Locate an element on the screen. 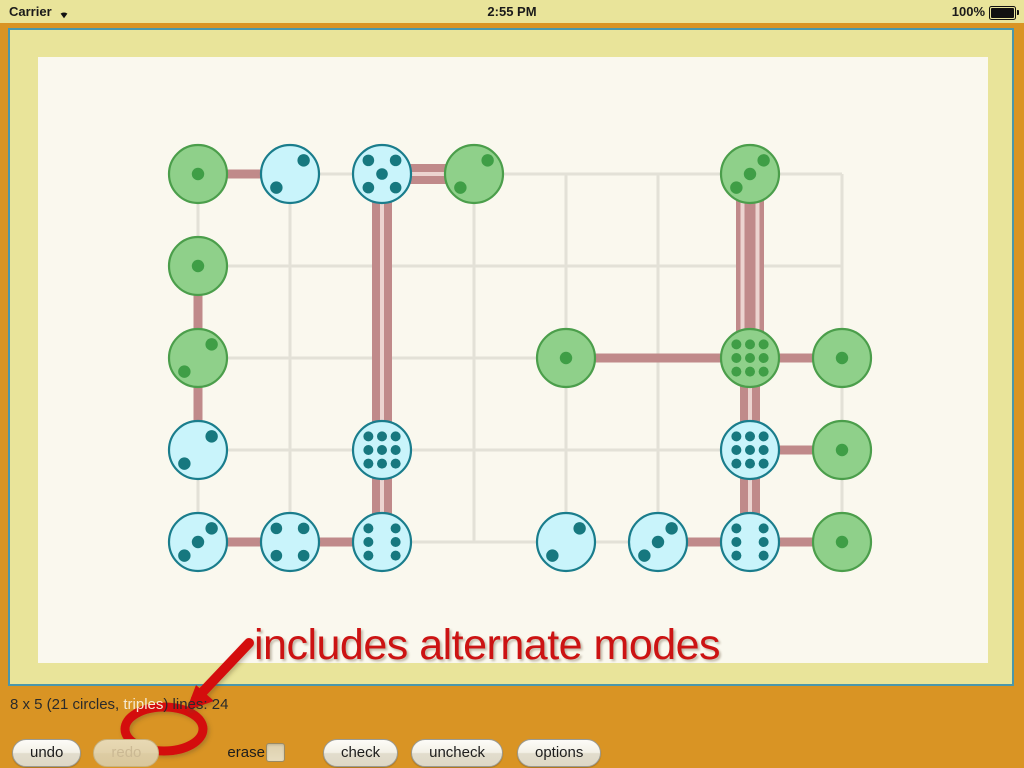  status-prefix: 8 x 5 (21 circles, is located at coordinates (67, 704).